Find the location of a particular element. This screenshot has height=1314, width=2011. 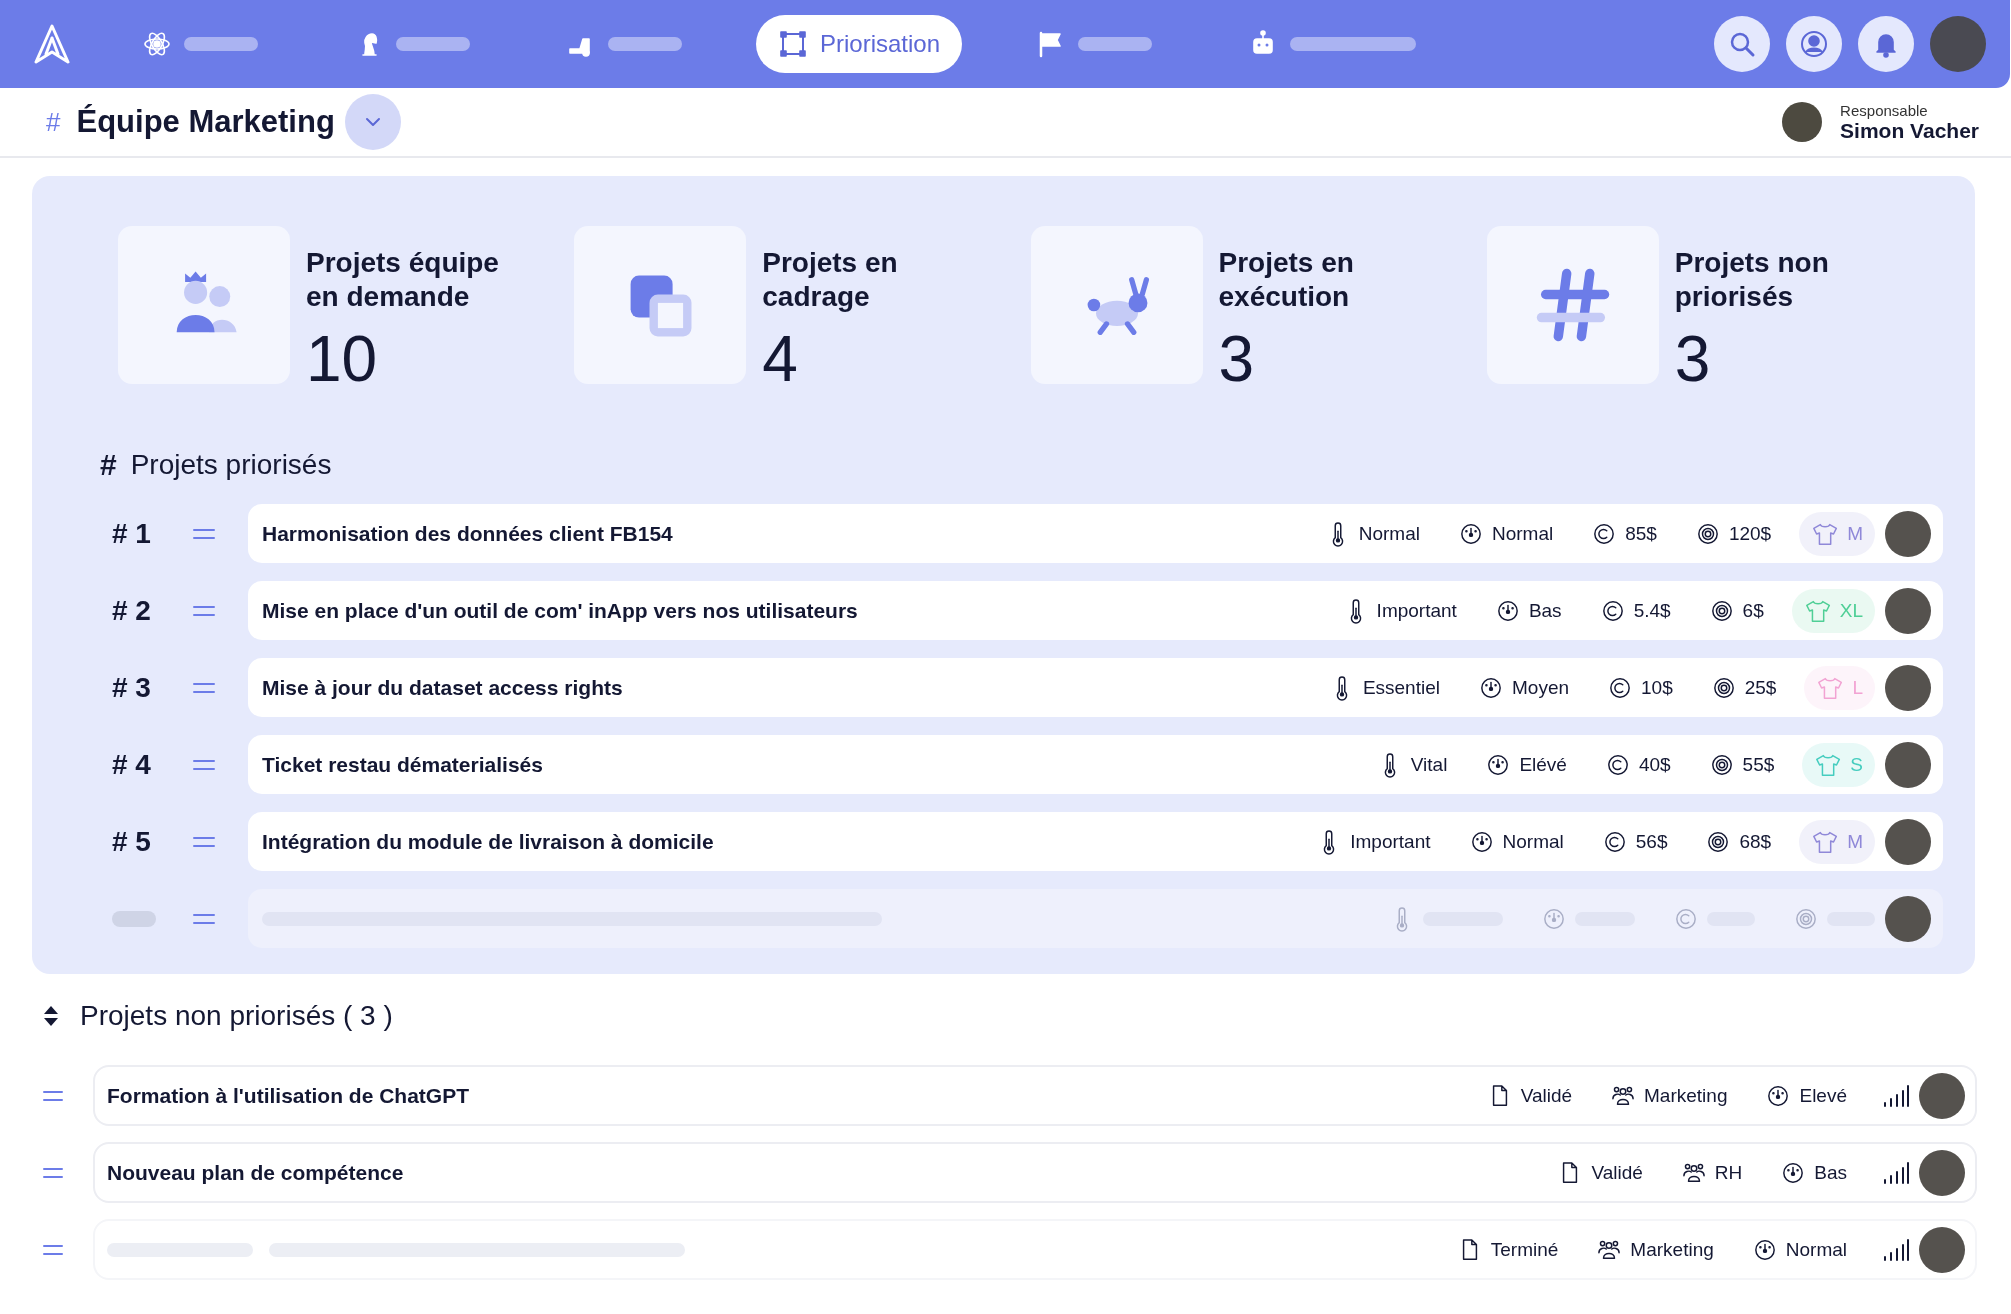

gain-label: 120$ is located at coordinates (1750, 533).